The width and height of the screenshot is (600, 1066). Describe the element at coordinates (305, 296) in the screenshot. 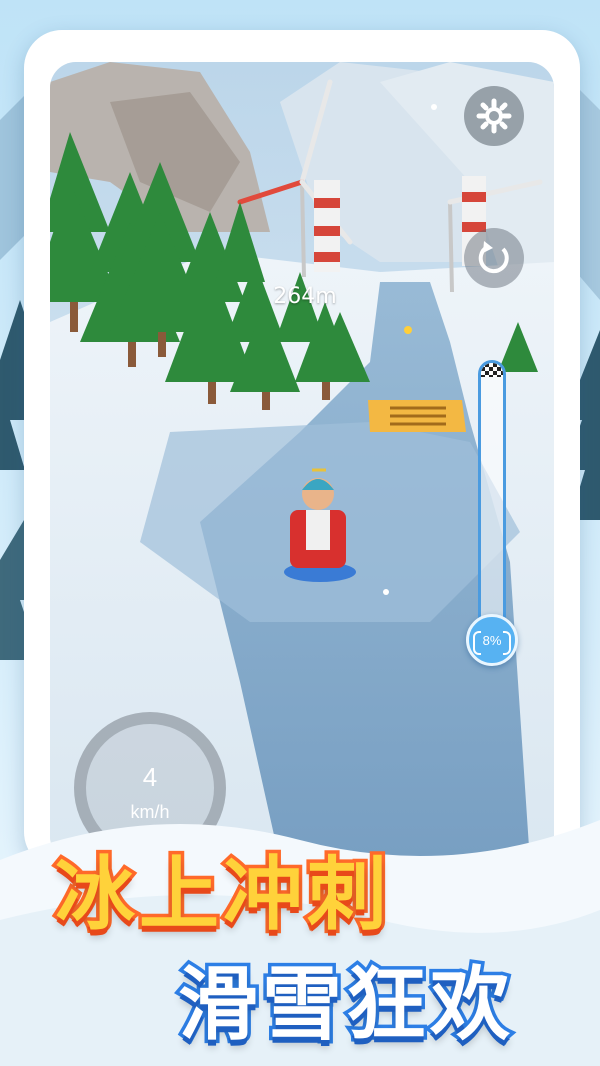

I see `distance-readout: 264m` at that location.